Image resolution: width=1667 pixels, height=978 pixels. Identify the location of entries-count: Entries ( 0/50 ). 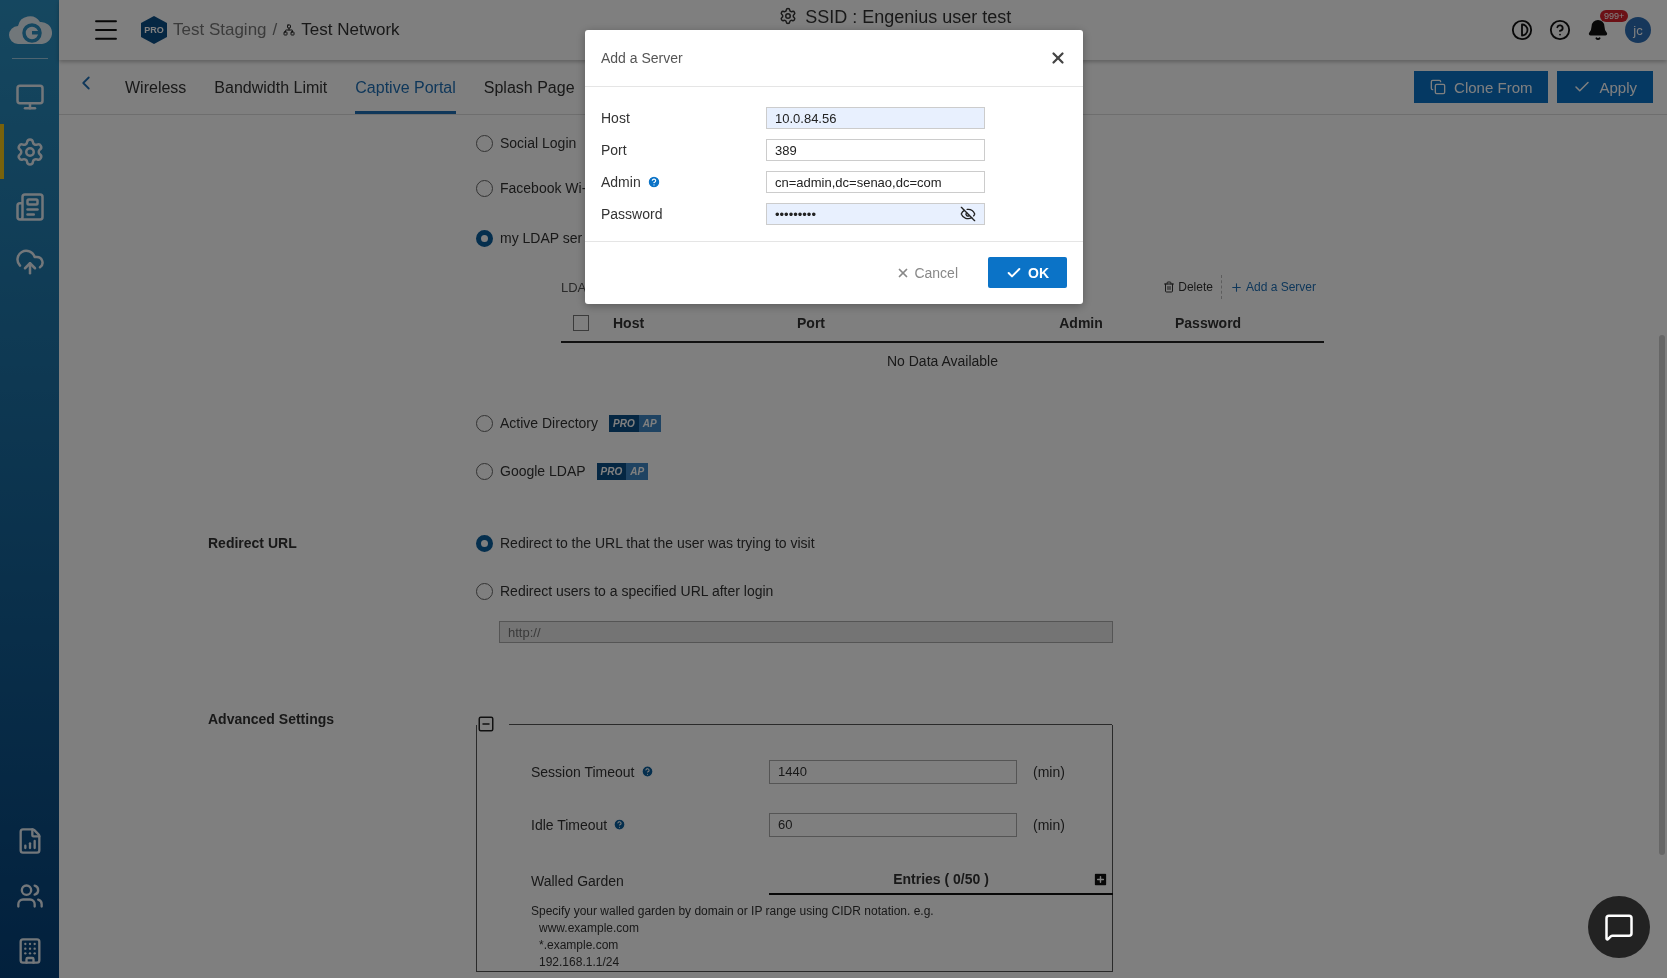
(941, 879).